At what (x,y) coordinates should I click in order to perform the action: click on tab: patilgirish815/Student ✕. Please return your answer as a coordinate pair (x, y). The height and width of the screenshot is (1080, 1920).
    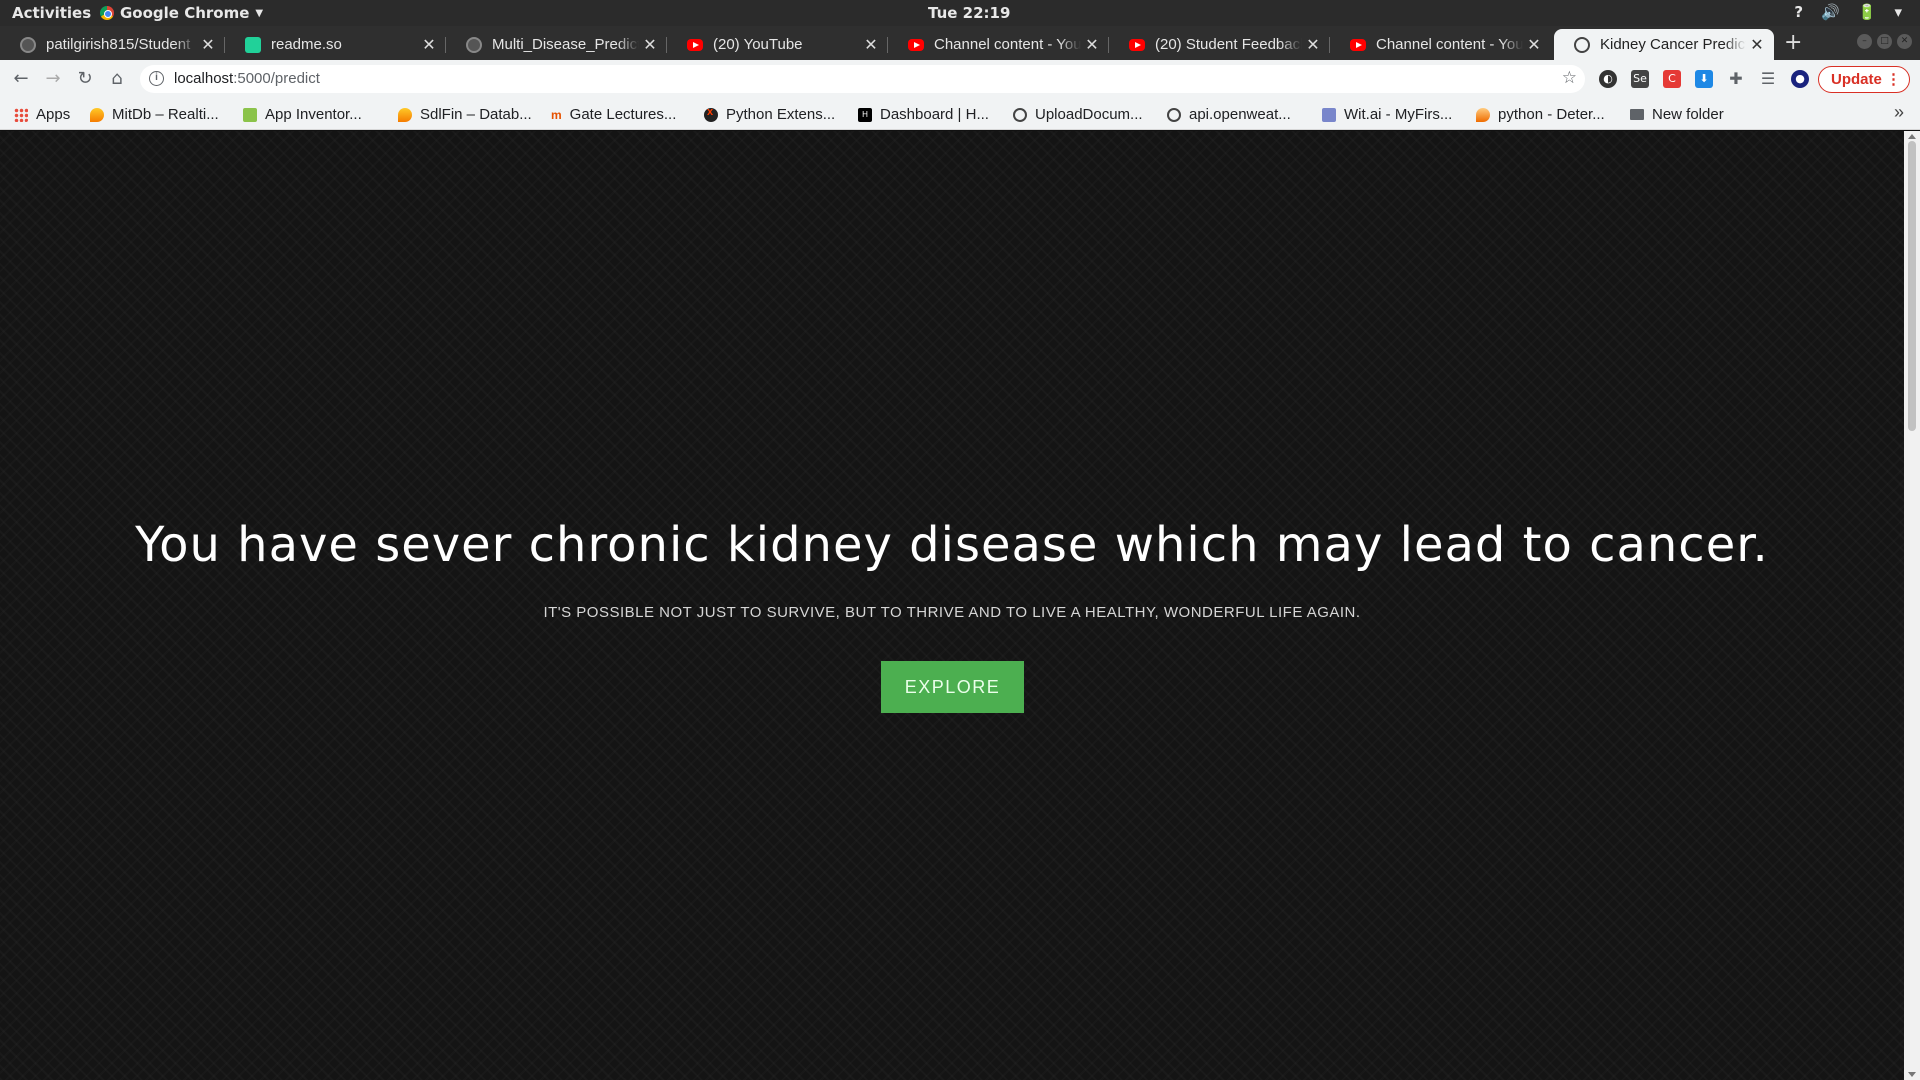
    Looking at the image, I should click on (112, 44).